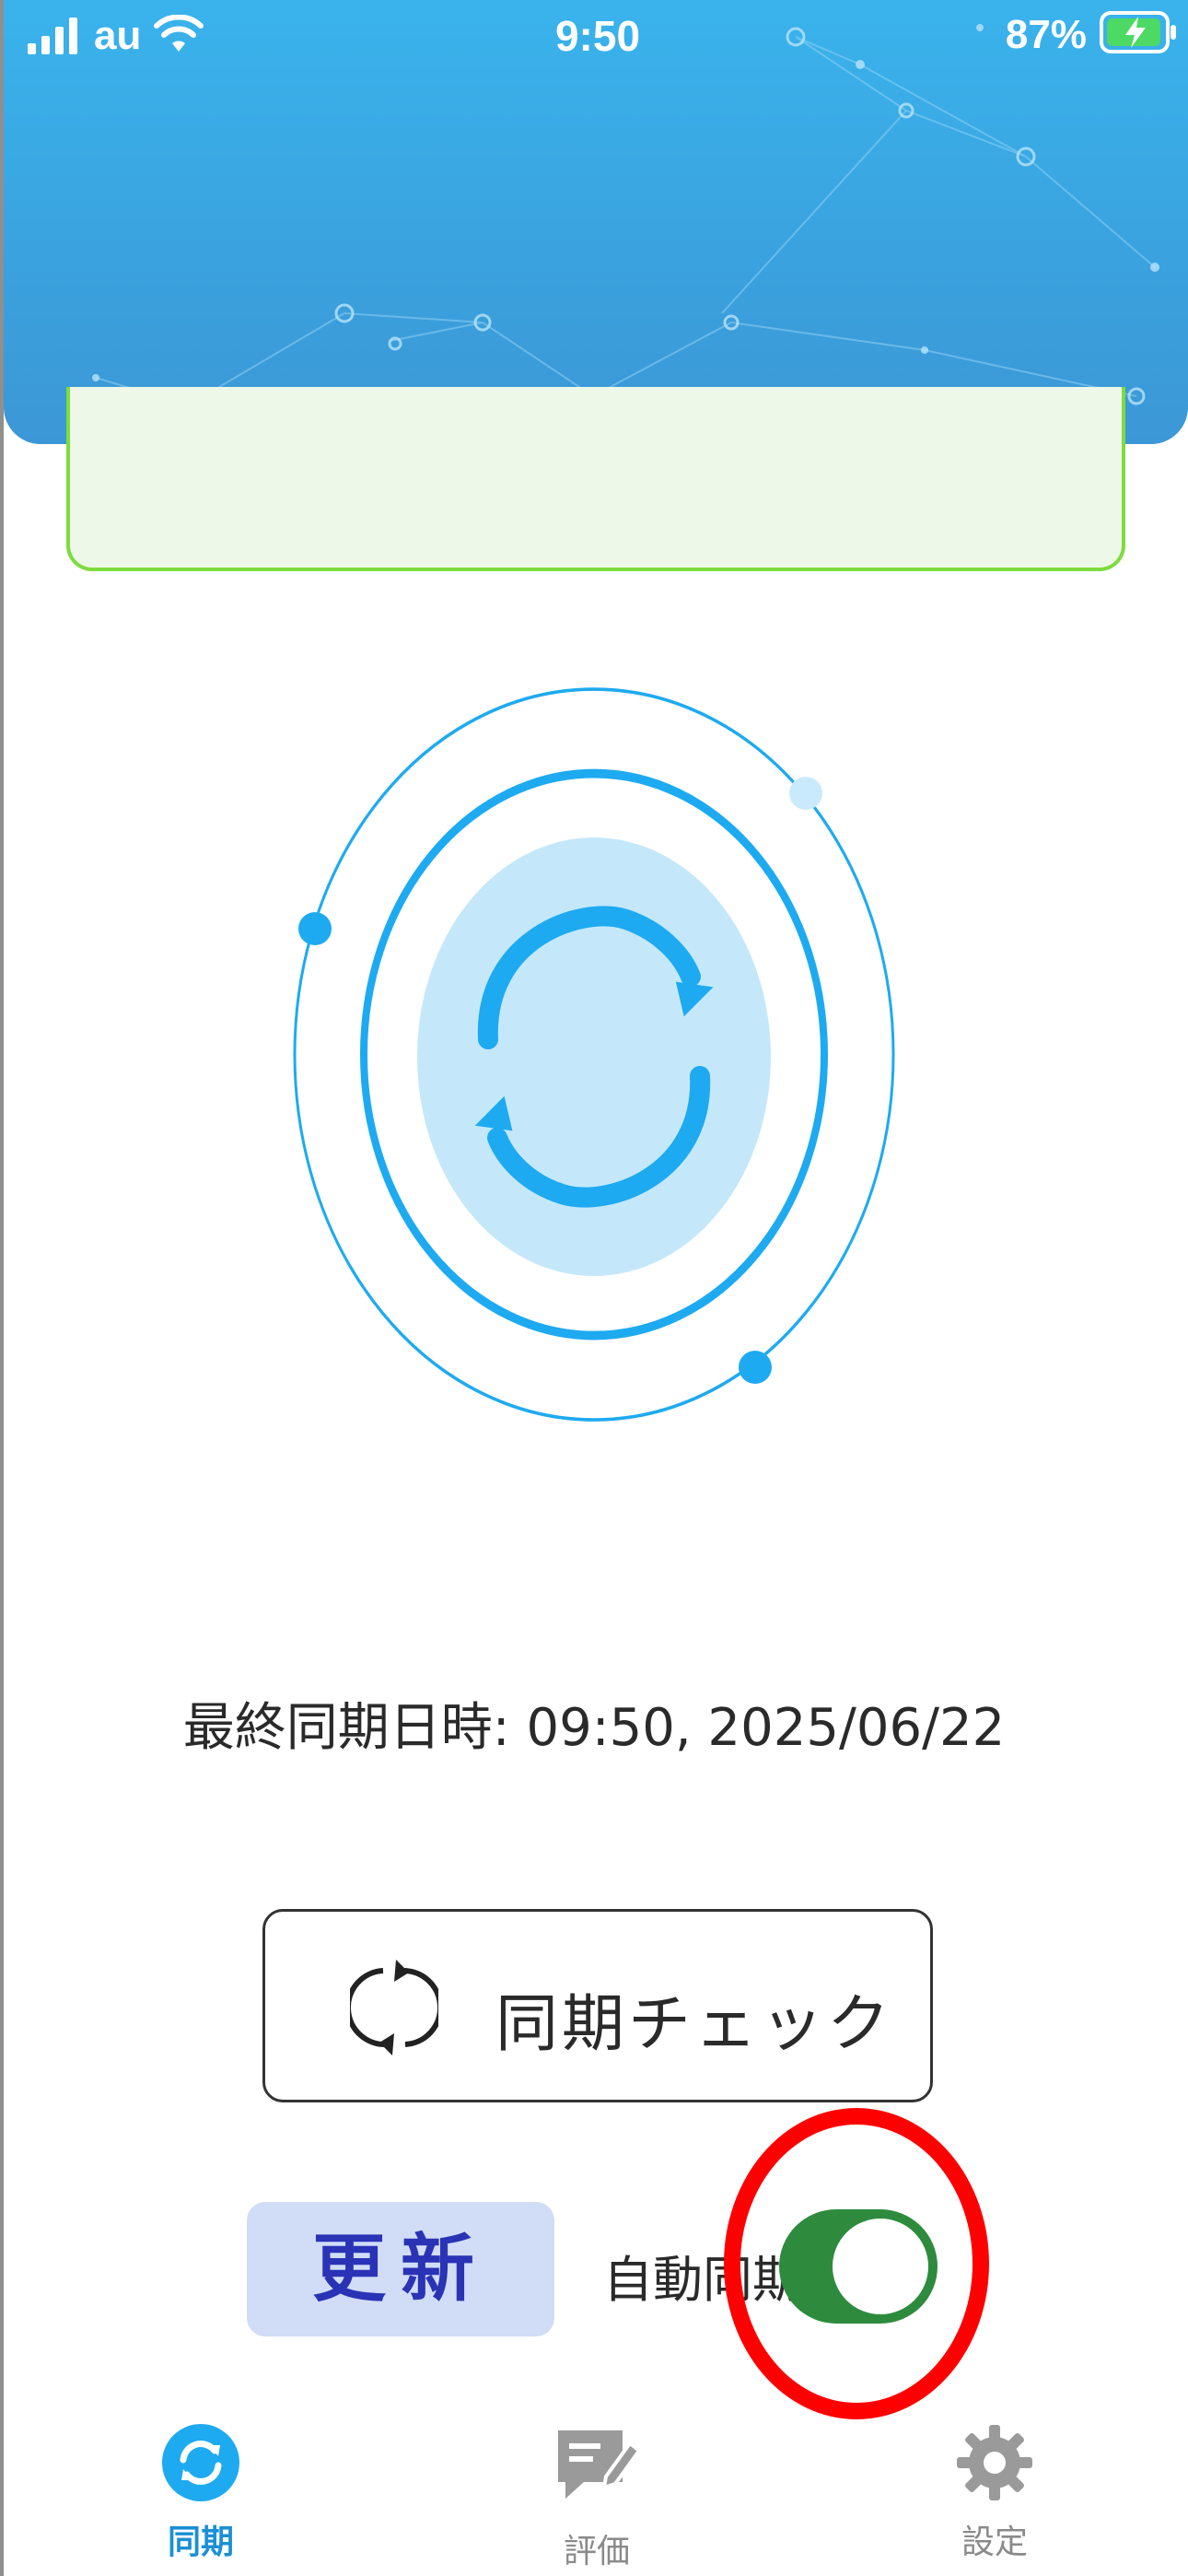 This screenshot has width=1188, height=2576. Describe the element at coordinates (201, 2542) in the screenshot. I see `tab-sync-label: 同期` at that location.